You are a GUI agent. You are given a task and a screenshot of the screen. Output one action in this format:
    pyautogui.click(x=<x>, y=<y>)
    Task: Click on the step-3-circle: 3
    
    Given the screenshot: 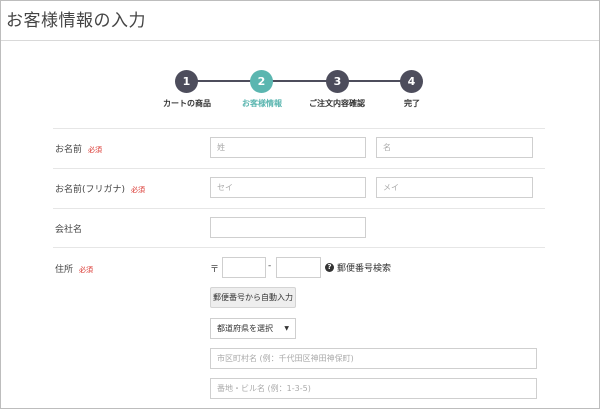 What is the action you would take?
    pyautogui.click(x=337, y=81)
    